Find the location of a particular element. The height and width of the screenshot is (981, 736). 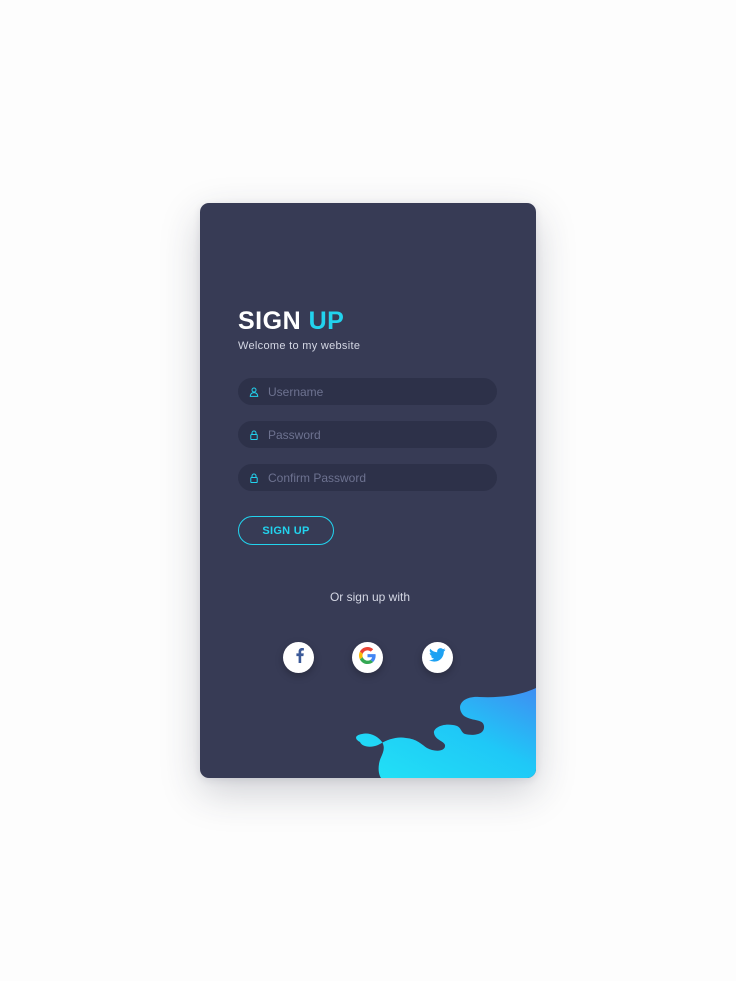

sign-up-button: SIGN UP is located at coordinates (286, 530).